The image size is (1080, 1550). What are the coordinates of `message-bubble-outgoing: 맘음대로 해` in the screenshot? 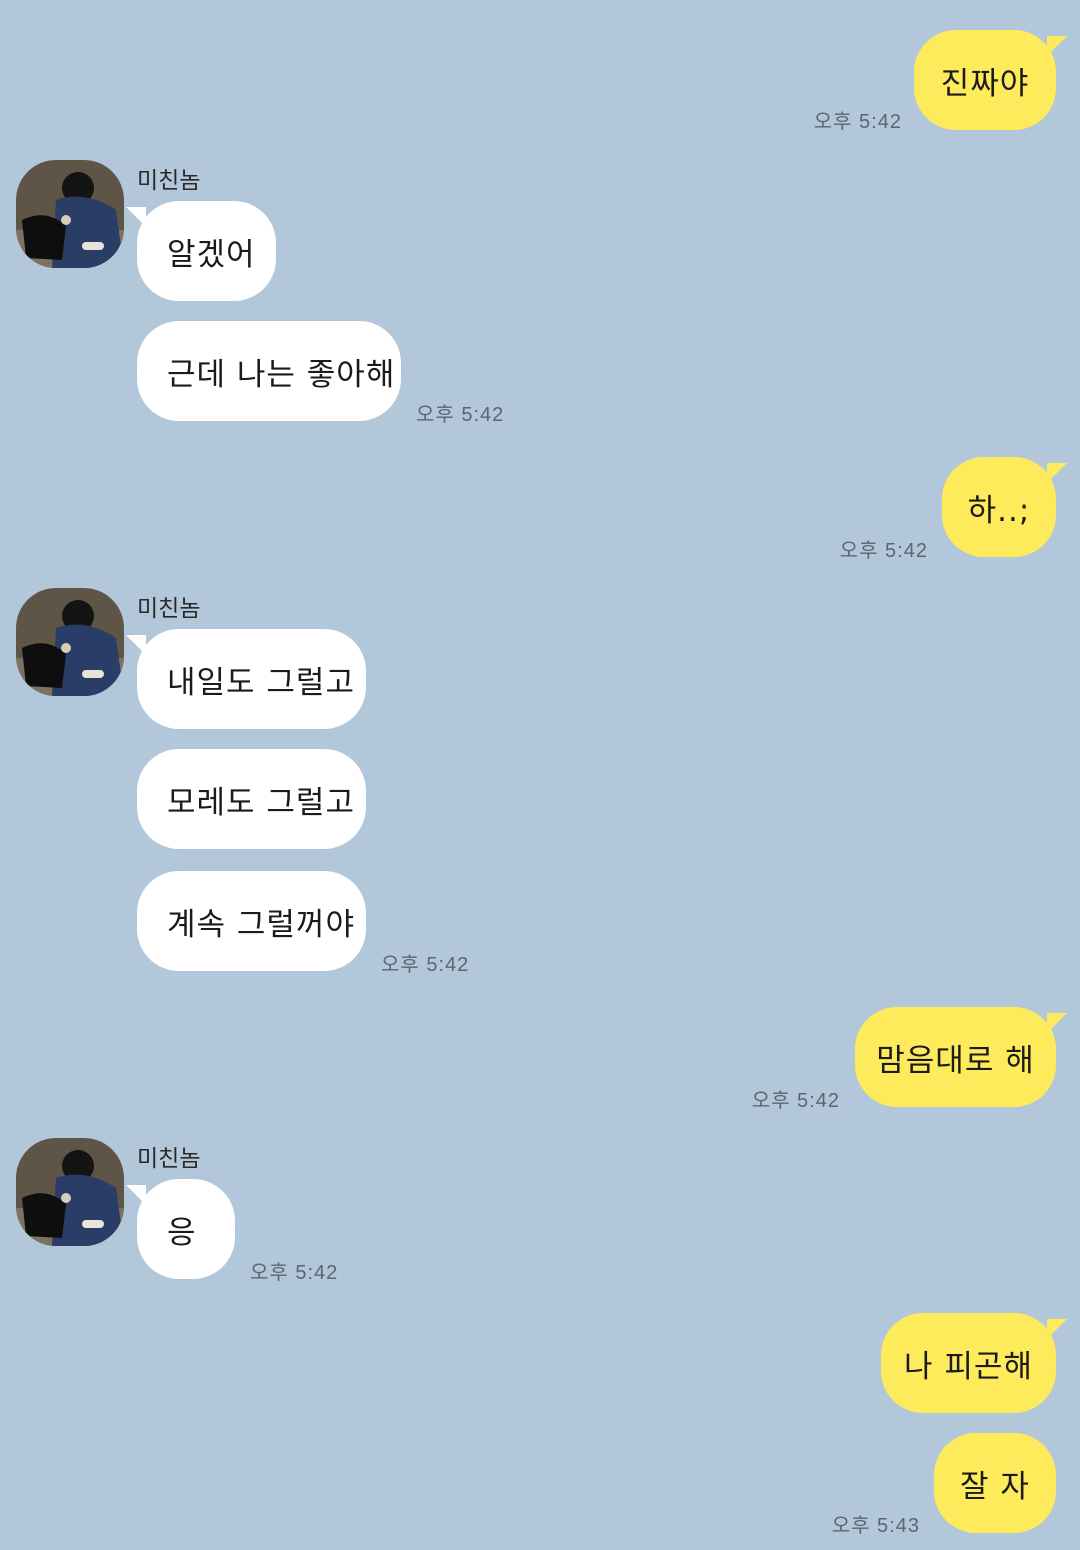 It's located at (961, 1057).